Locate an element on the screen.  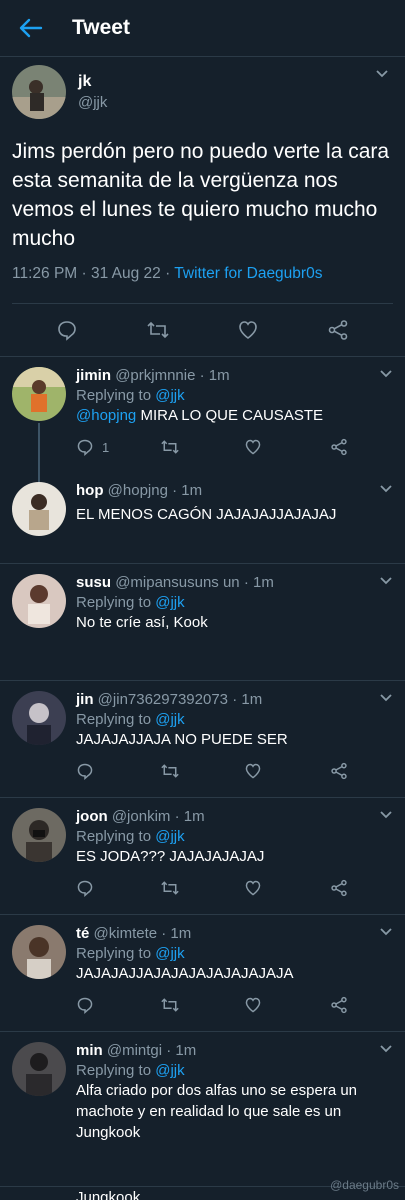
reply-text: EL MENOS CAGÓN JAJAJAJJAJAJAJ is located at coordinates (206, 514).